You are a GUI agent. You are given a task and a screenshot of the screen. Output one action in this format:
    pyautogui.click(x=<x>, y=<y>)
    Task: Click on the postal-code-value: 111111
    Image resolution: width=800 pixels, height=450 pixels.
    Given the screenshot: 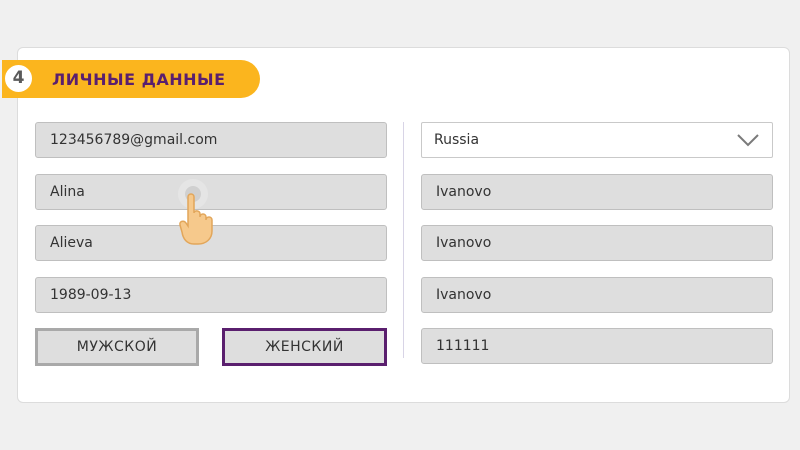 What is the action you would take?
    pyautogui.click(x=463, y=346)
    